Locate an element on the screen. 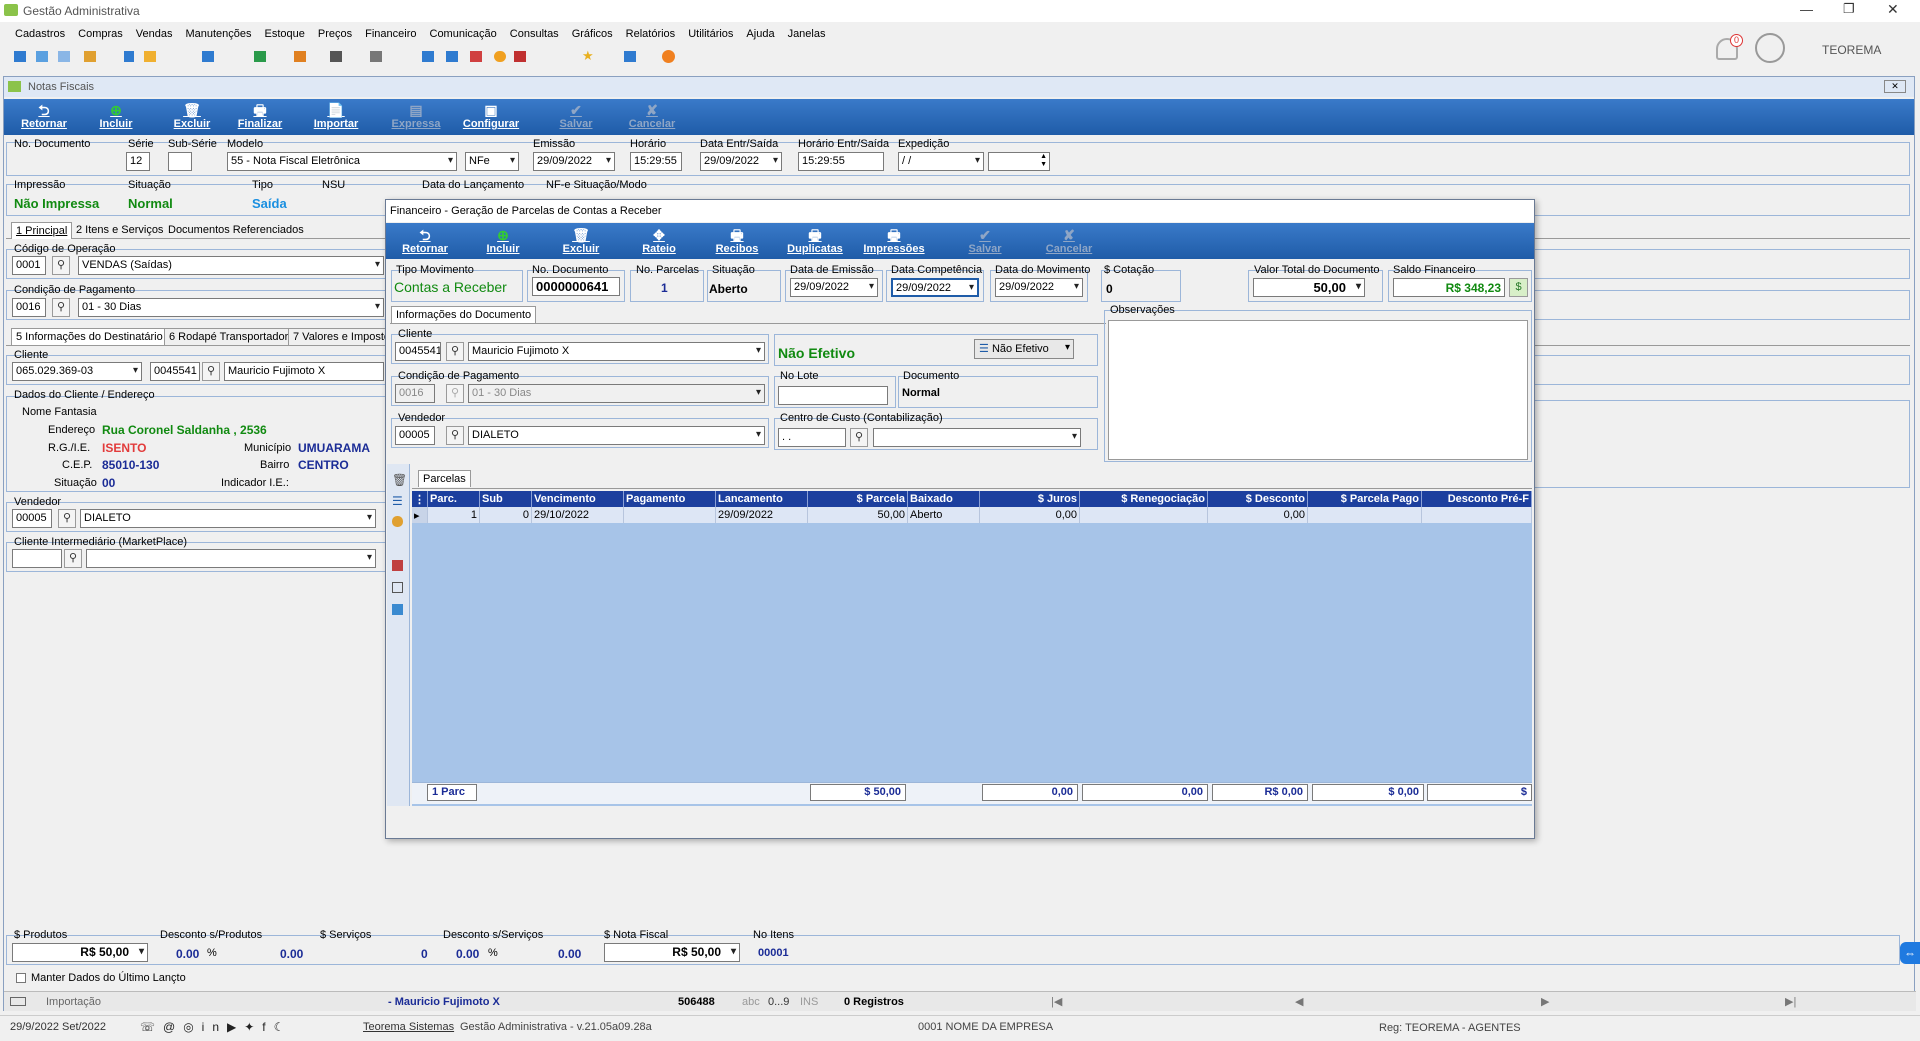 This screenshot has height=1041, width=1920. cli-inter-search-icon: ⚲ is located at coordinates (73, 558).